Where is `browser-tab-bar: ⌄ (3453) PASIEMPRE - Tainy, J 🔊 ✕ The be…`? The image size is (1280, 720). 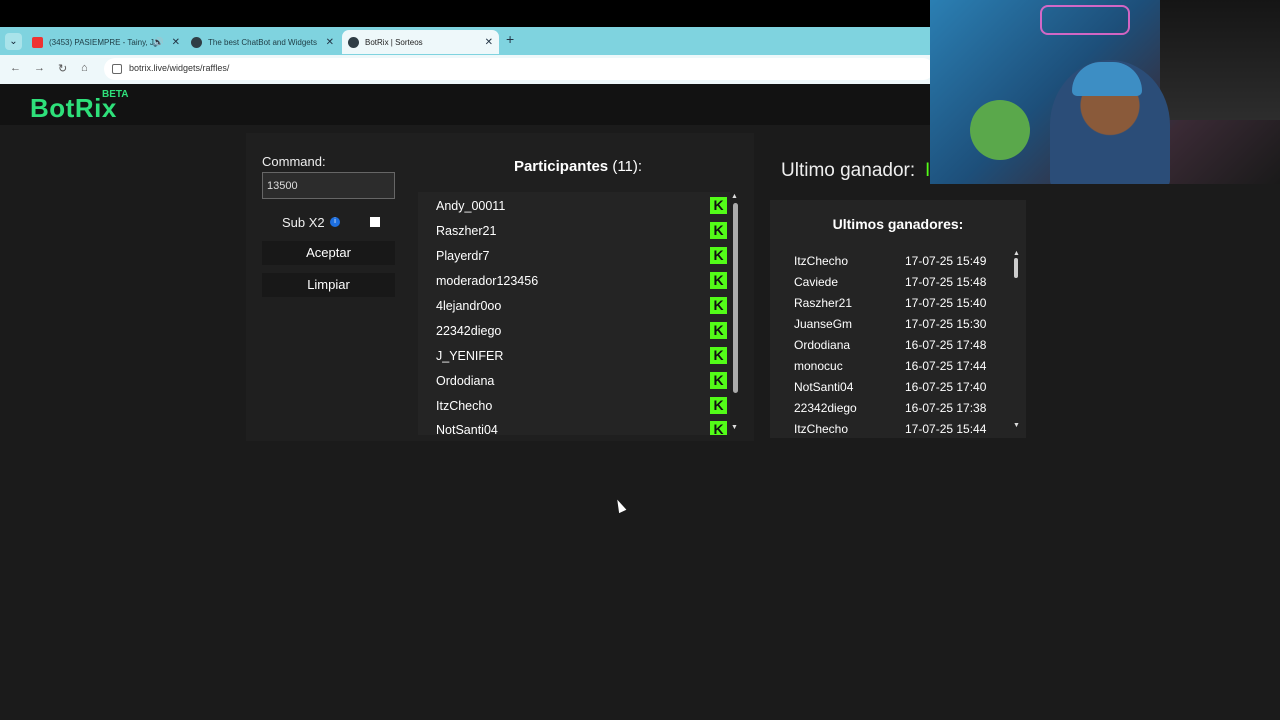 browser-tab-bar: ⌄ (3453) PASIEMPRE - Tainy, J 🔊 ✕ The be… is located at coordinates (465, 41).